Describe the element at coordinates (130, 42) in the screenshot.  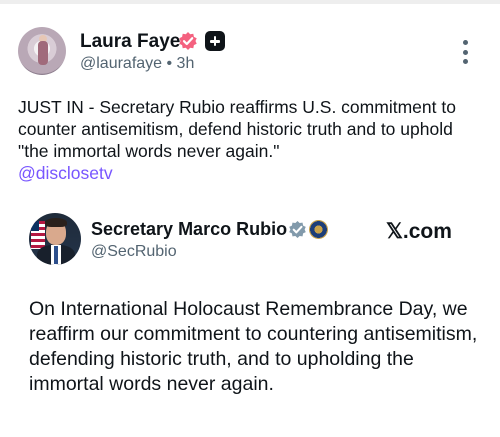
I see `author-name: Laura Faye` at that location.